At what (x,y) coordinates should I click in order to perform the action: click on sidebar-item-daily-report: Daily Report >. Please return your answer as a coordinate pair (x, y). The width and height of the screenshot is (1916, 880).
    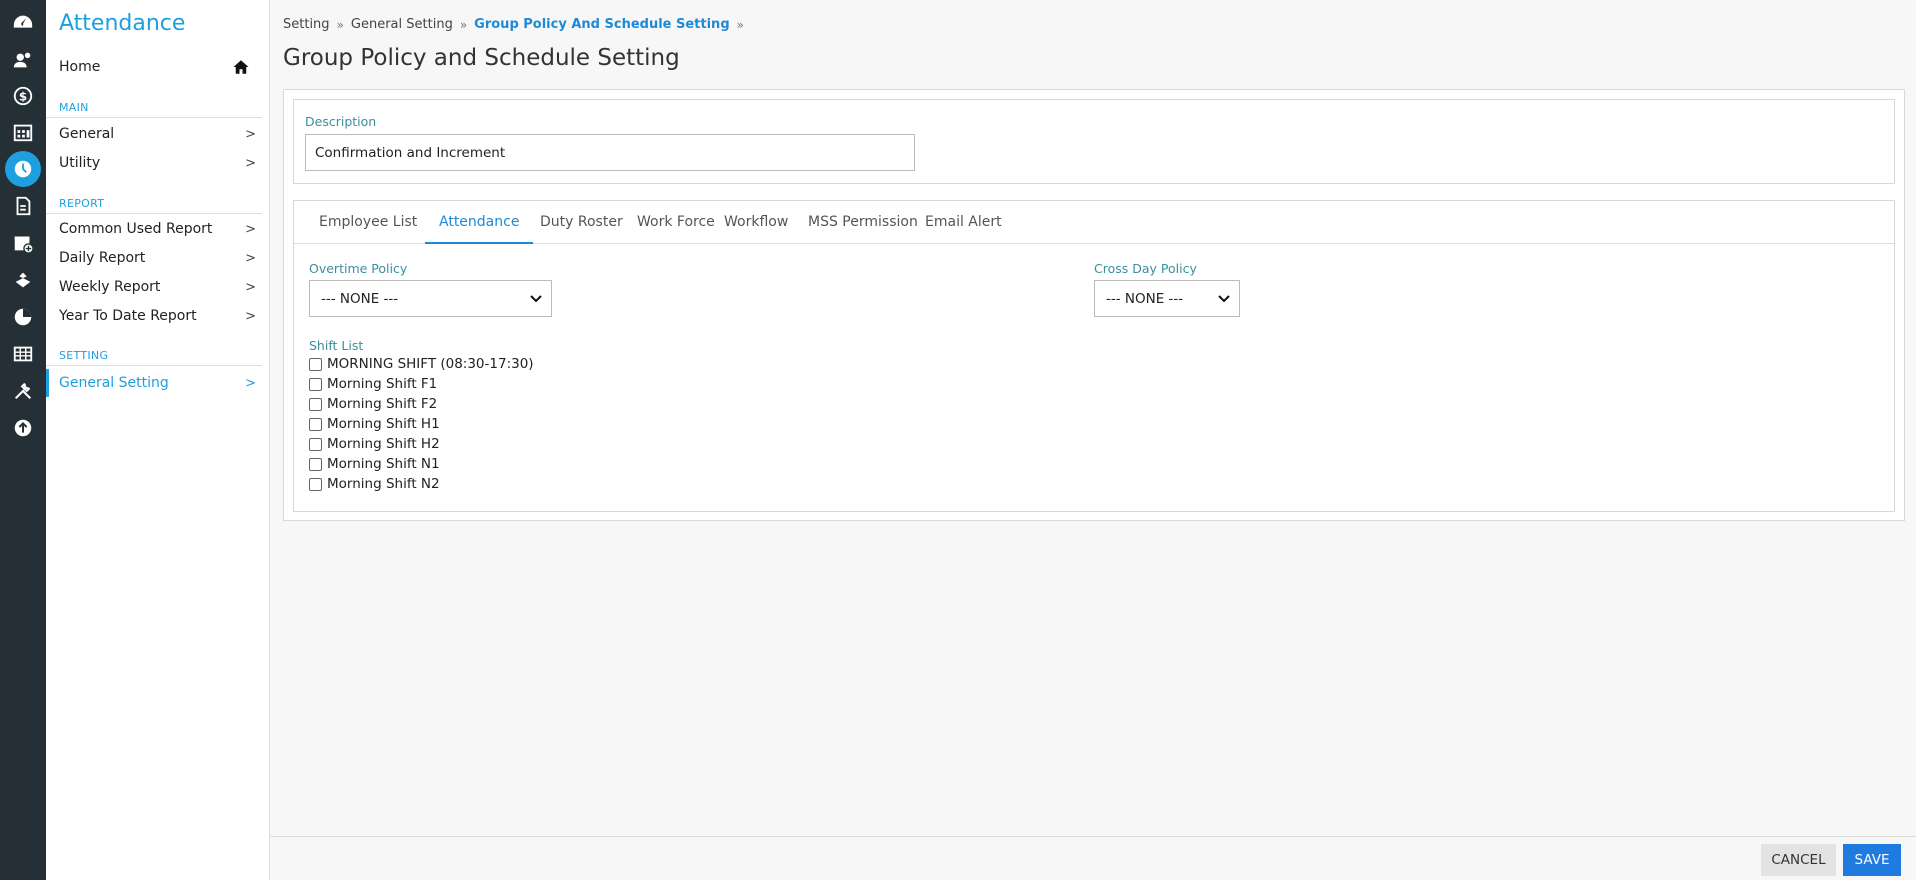
    Looking at the image, I should click on (154, 258).